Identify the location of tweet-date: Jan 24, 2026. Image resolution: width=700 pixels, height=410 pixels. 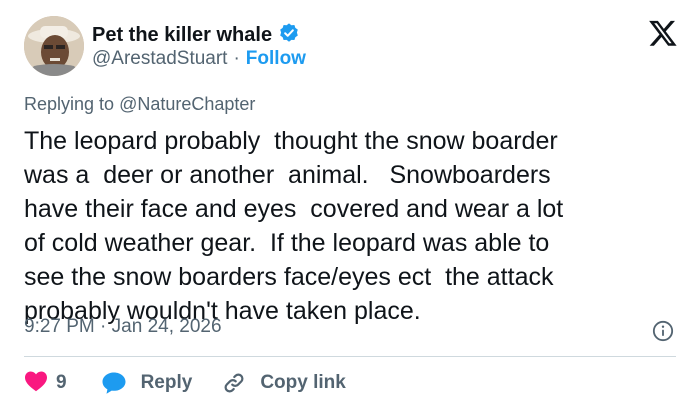
(166, 326).